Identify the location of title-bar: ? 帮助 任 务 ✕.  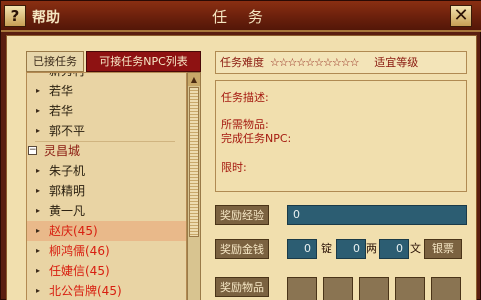
(241, 16).